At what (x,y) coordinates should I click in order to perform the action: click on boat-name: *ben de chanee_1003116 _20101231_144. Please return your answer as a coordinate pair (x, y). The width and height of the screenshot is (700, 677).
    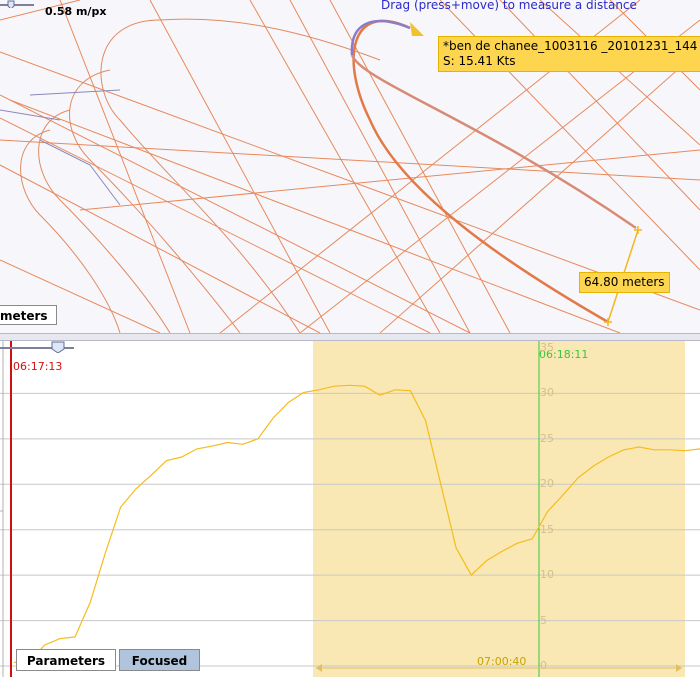
    Looking at the image, I should click on (570, 46).